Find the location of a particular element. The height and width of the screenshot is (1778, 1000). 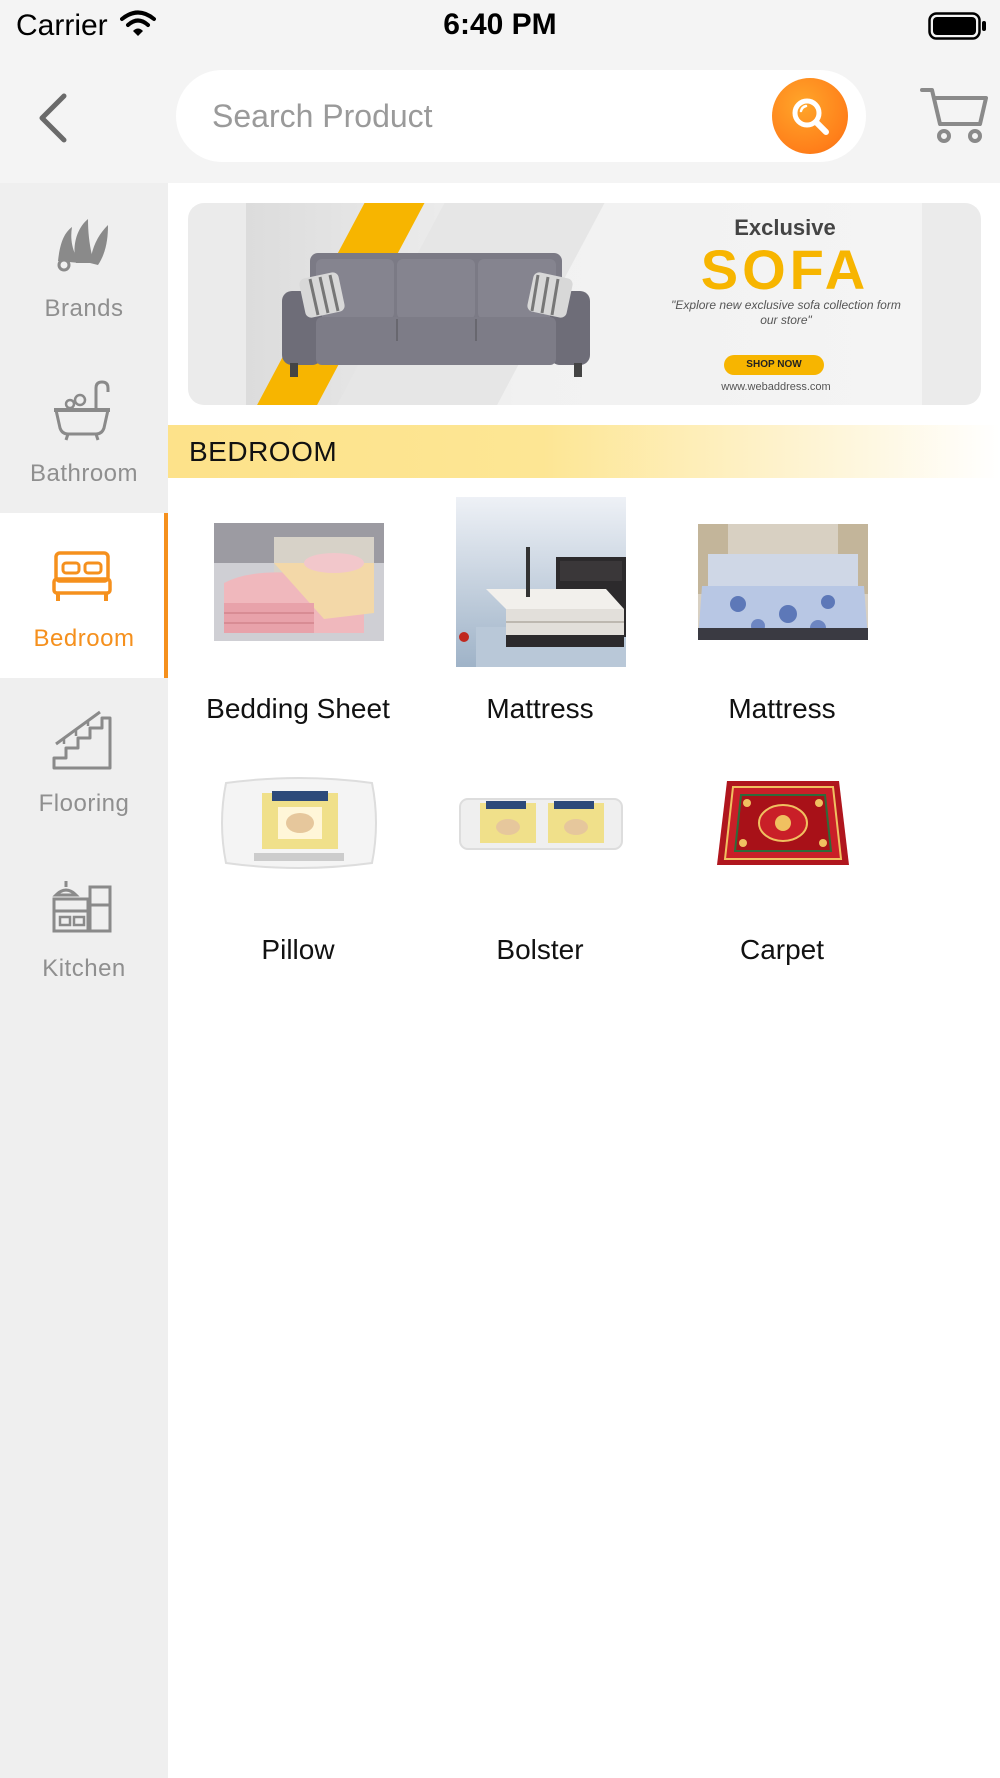

product-mattress-bed: Mattress is located at coordinates (782, 617).